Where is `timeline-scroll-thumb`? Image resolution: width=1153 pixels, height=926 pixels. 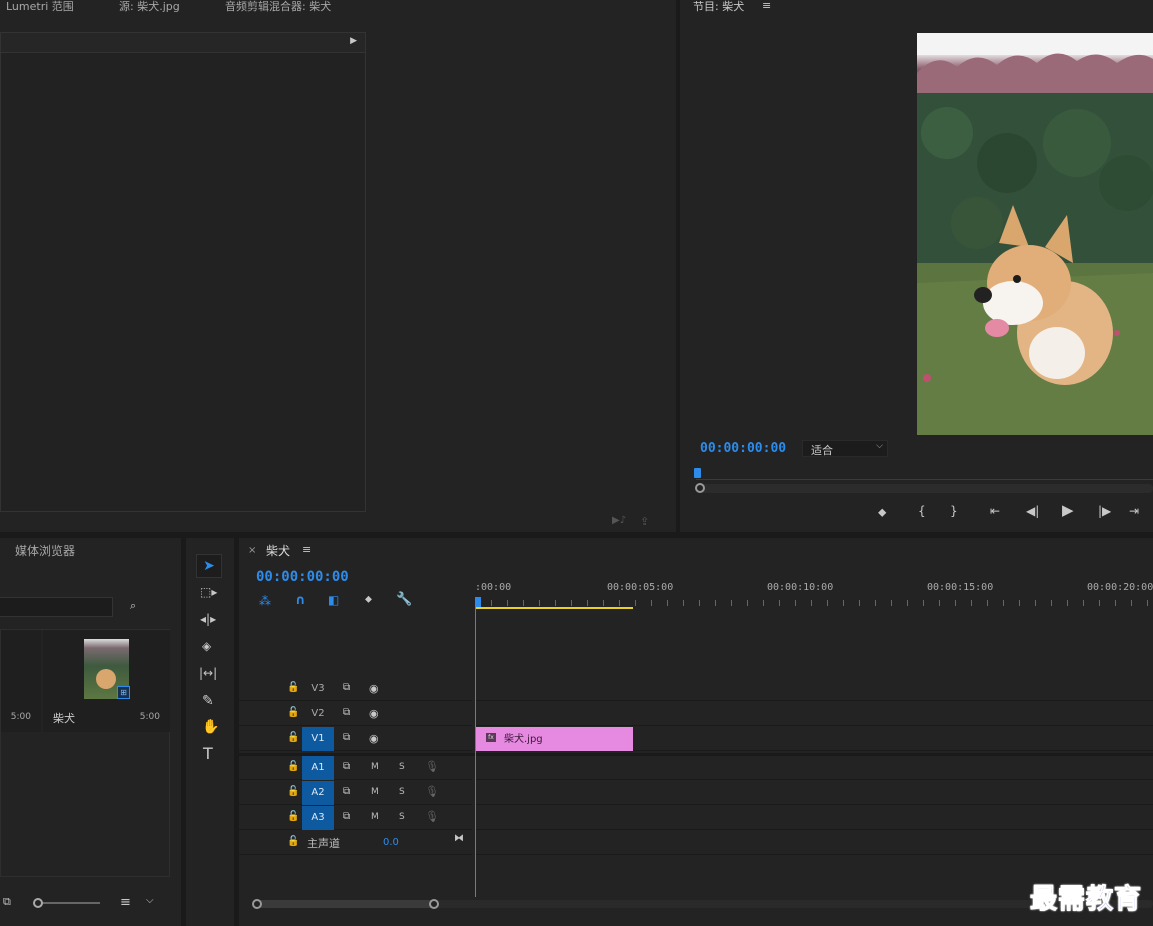 timeline-scroll-thumb is located at coordinates (346, 904).